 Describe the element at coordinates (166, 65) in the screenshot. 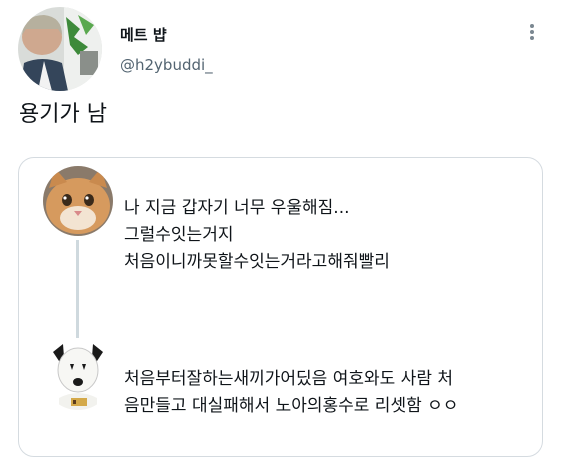

I see `user-handle: @h2ybuddi_` at that location.